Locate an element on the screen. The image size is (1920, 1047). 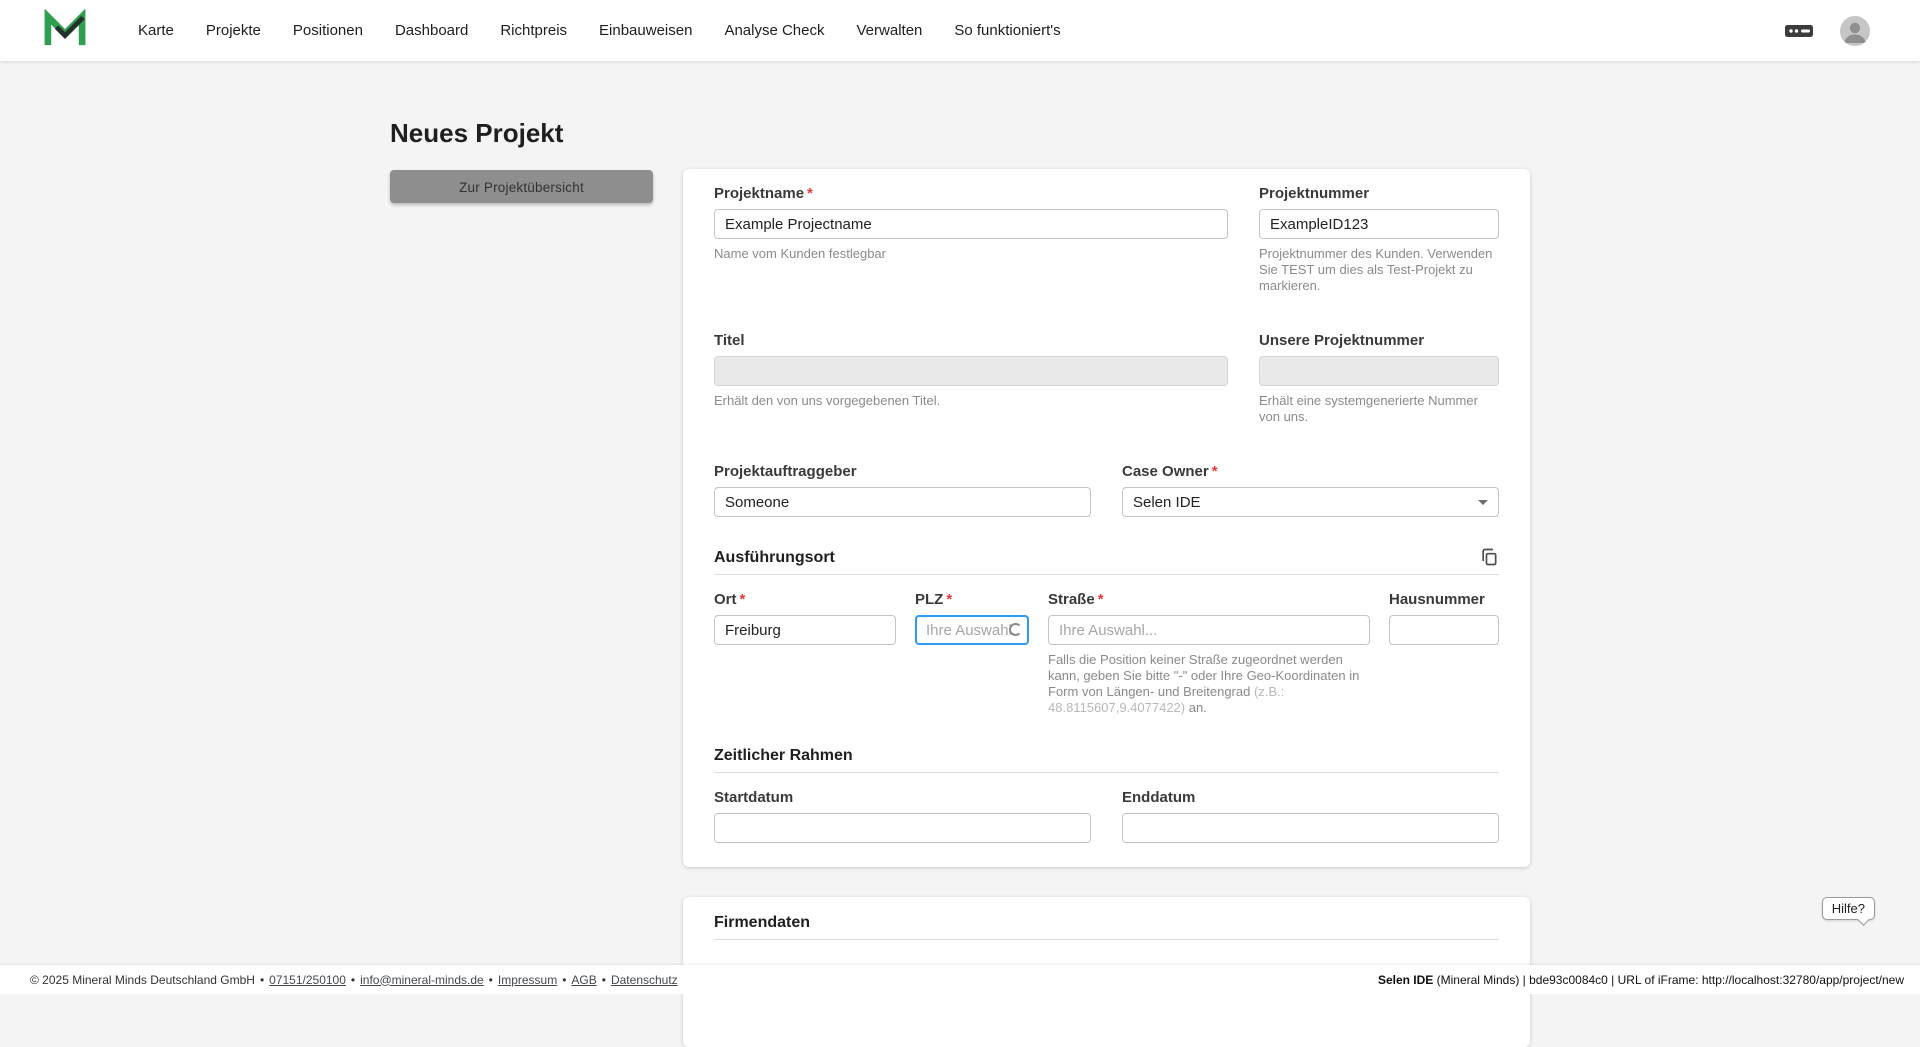
case-owner-label: Case Owner* is located at coordinates (1310, 472).